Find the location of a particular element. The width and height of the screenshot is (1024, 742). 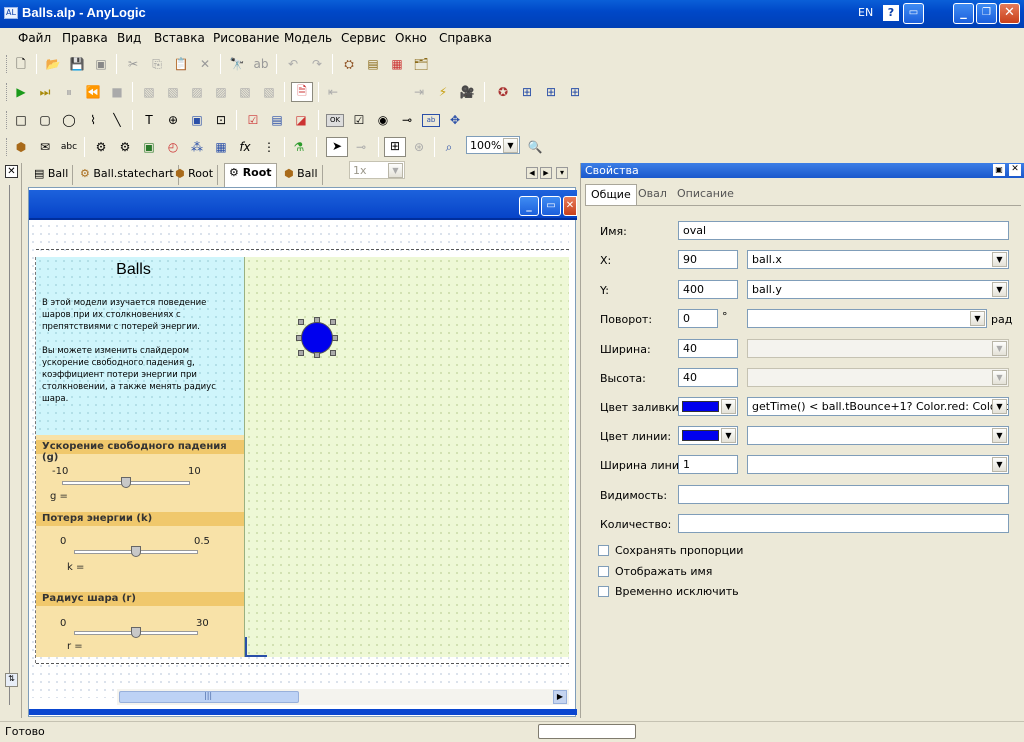

line-width-field: 1 is located at coordinates (708, 464).